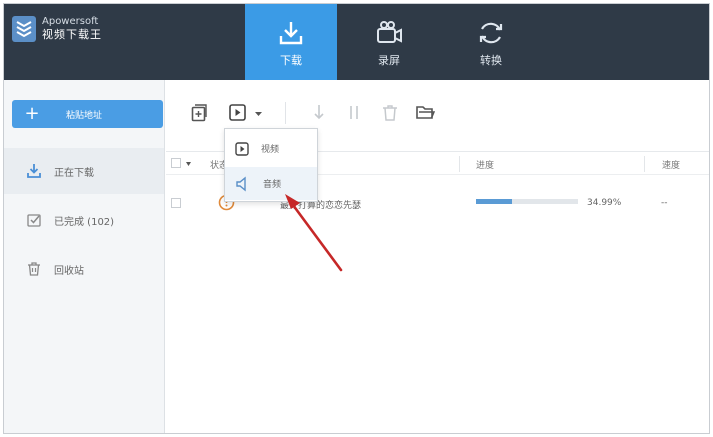 This screenshot has width=713, height=437. What do you see at coordinates (237, 112) in the screenshot?
I see `media-type-icon` at bounding box center [237, 112].